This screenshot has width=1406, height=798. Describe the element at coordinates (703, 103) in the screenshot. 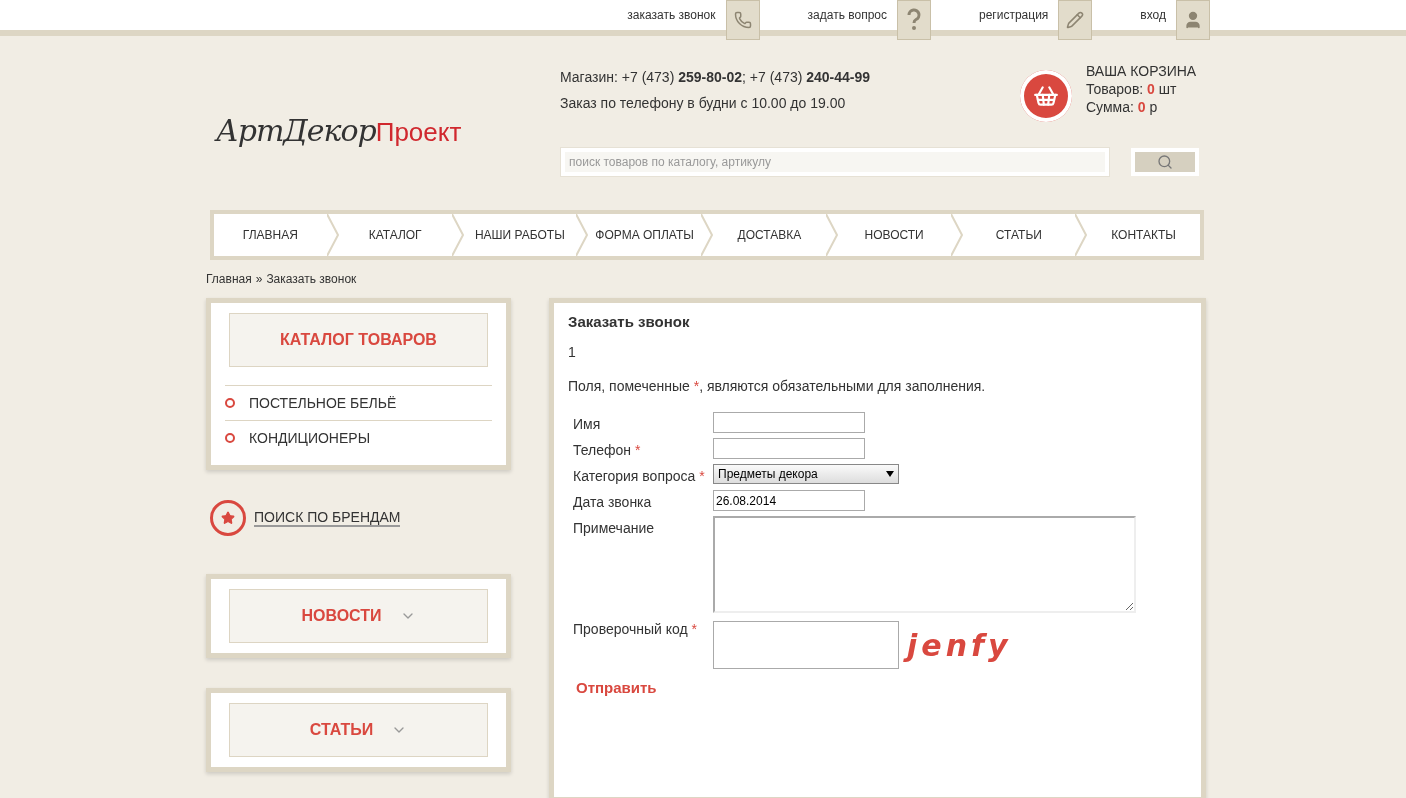

I see `order-hours: Заказ по телефону в будни с 10.00 до 19.00` at that location.